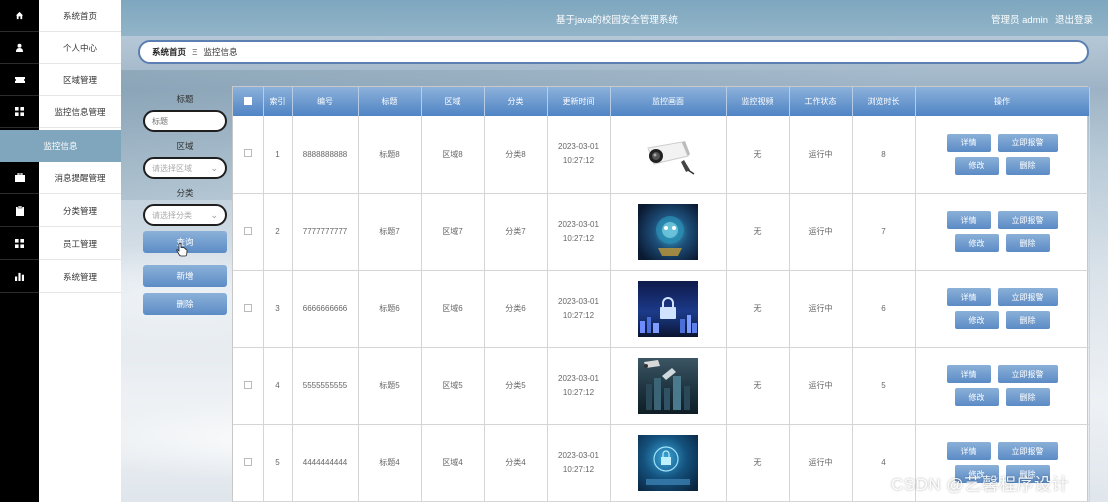  What do you see at coordinates (668, 462) in the screenshot?
I see `digital-lock-thumbnail` at bounding box center [668, 462].